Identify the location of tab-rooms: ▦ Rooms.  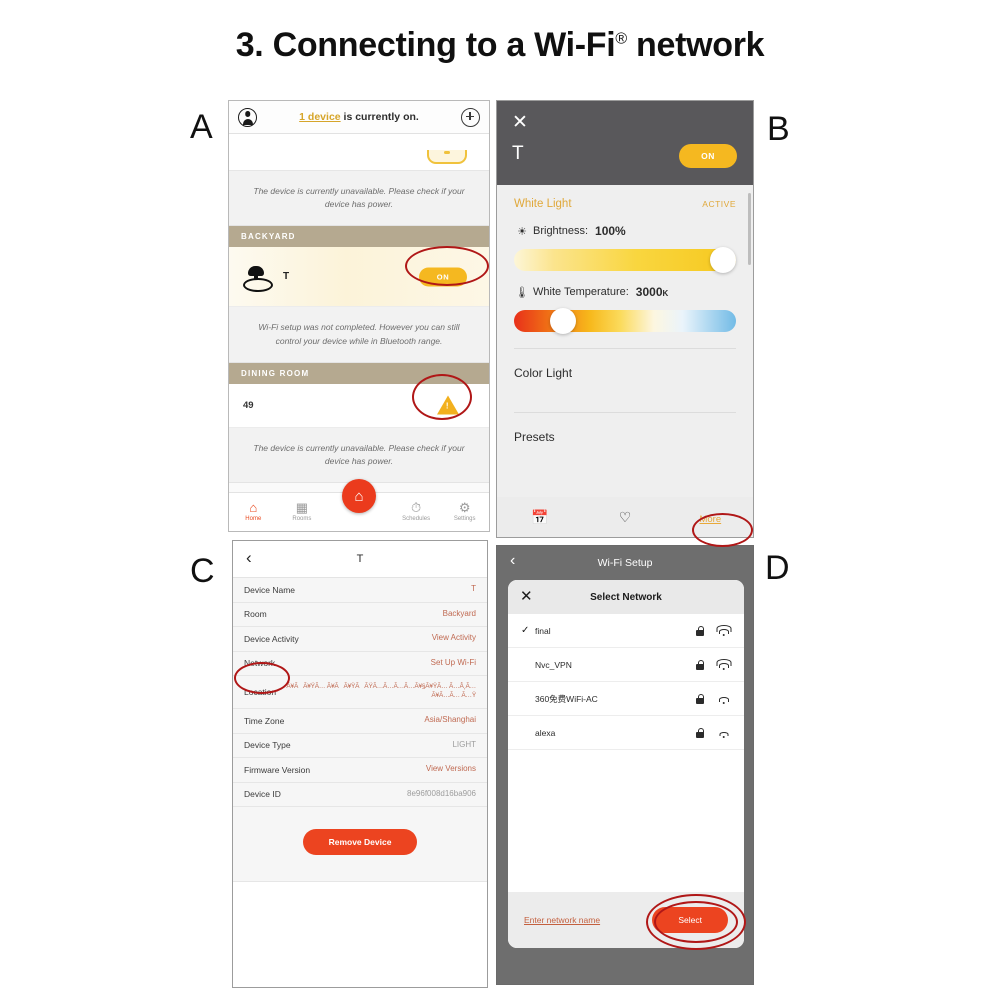
(302, 511).